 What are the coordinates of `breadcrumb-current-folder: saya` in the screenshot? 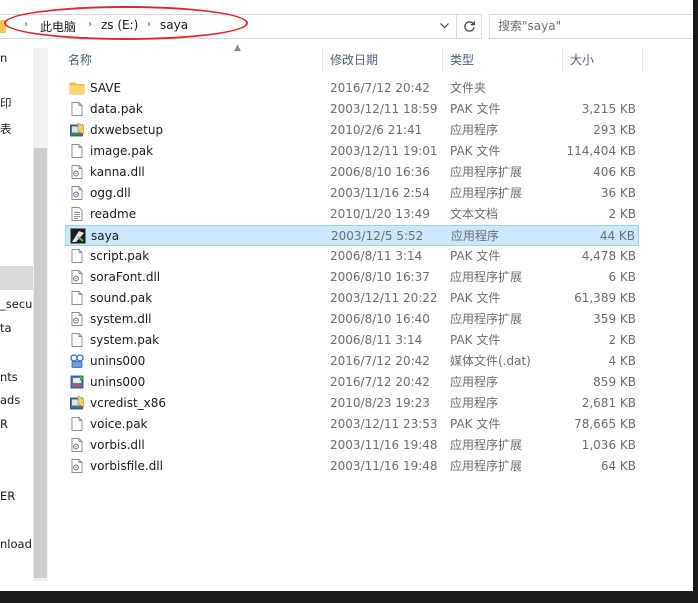 It's located at (174, 25).